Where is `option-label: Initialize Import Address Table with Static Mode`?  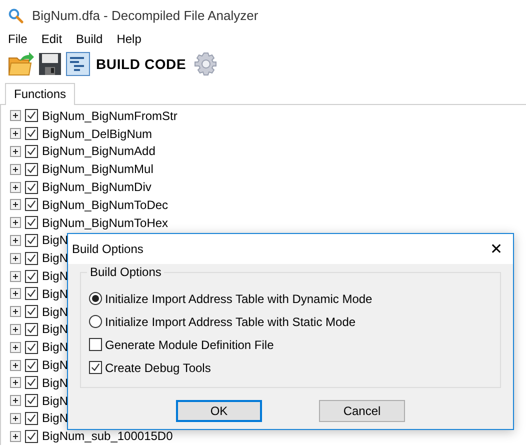
option-label: Initialize Import Address Table with Static Mode is located at coordinates (230, 321).